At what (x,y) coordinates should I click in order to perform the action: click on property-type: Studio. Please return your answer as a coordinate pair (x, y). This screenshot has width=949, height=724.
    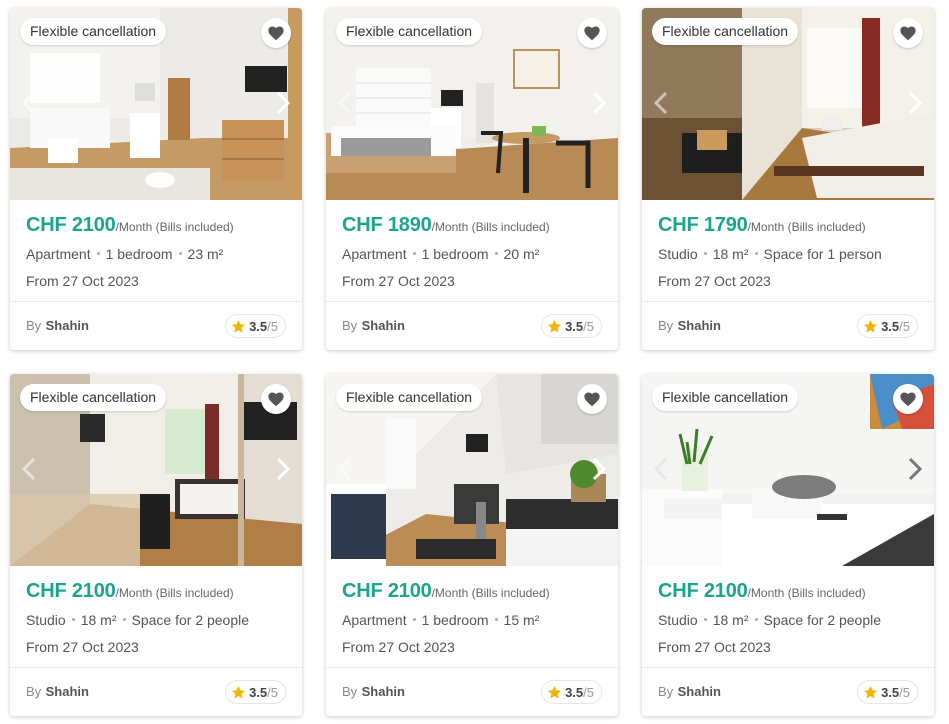
    Looking at the image, I should click on (678, 620).